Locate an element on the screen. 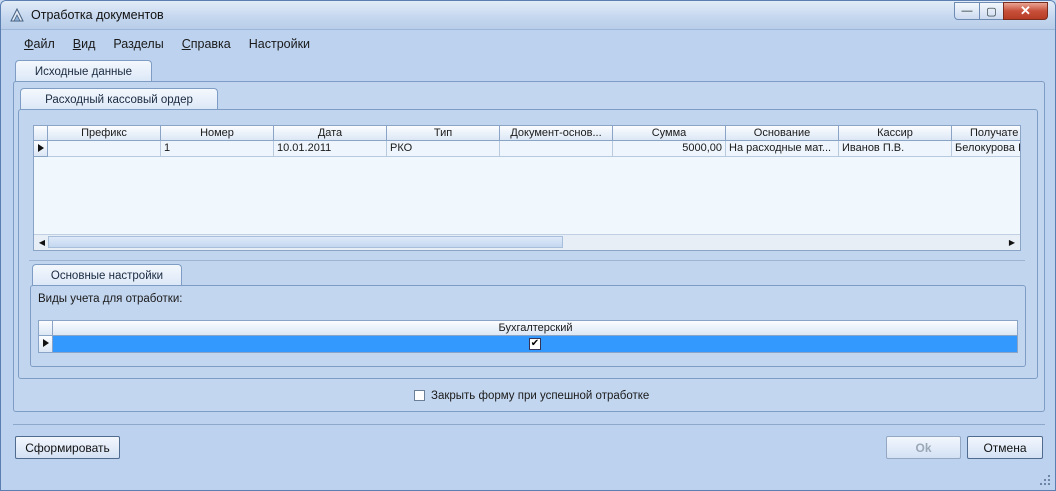  maximize-button: ▢ is located at coordinates (991, 11).